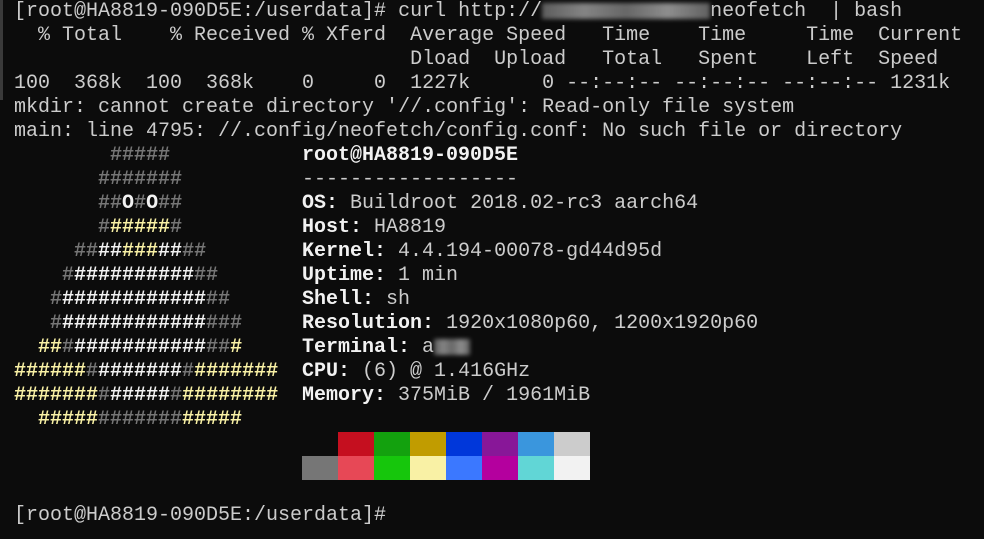  I want to click on tux-row: ##O#O##, so click(146, 204).